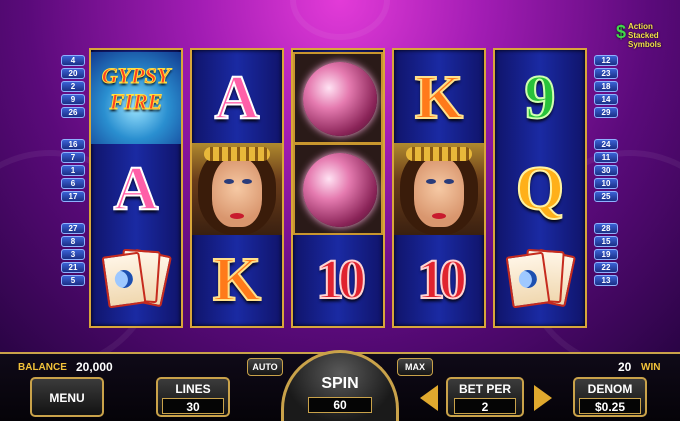 The height and width of the screenshot is (421, 680). I want to click on bet-per-label: BET PER, so click(484, 389).